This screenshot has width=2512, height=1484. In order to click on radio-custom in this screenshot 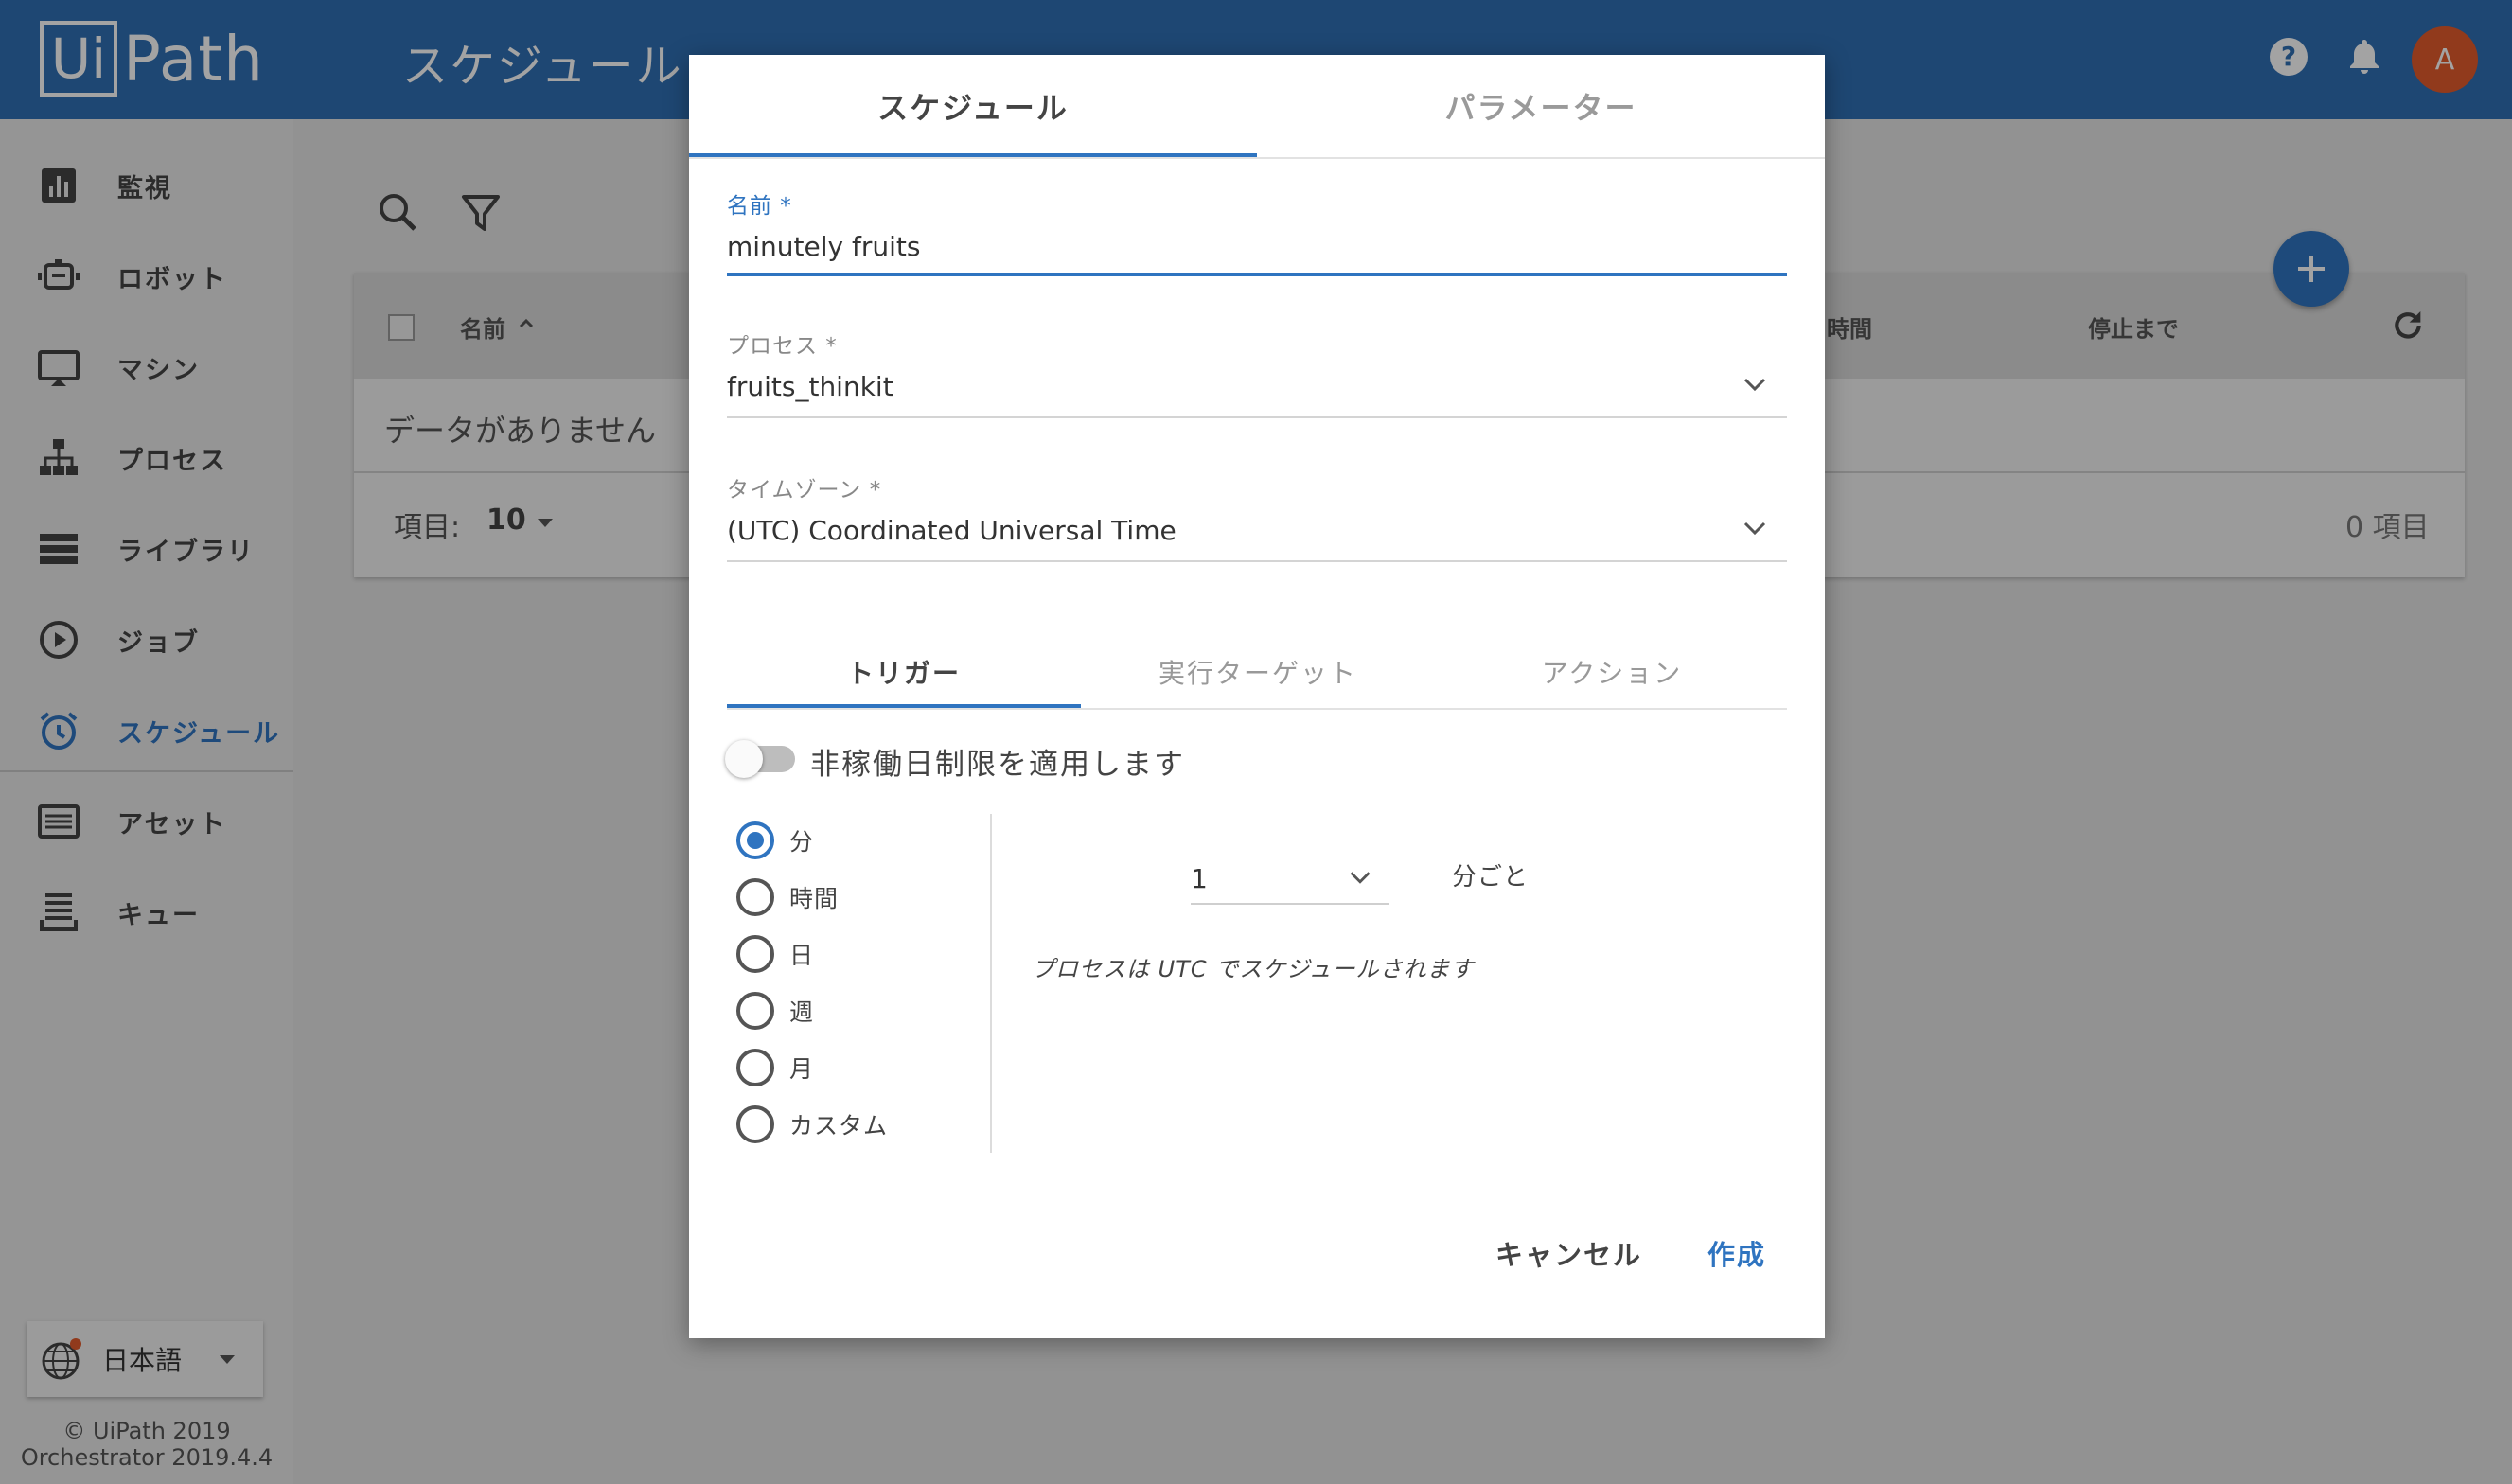, I will do `click(755, 1124)`.